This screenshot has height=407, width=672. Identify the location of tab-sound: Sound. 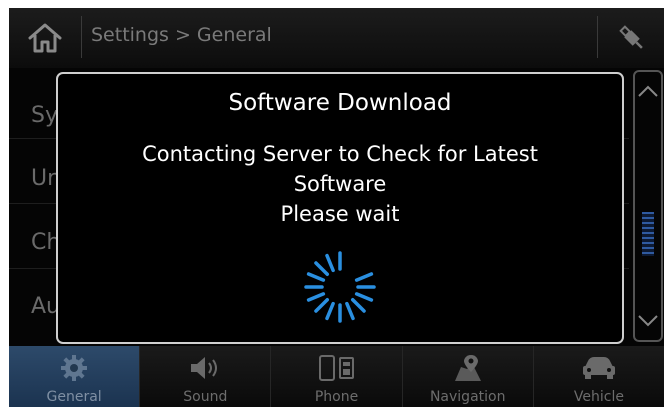
(206, 376).